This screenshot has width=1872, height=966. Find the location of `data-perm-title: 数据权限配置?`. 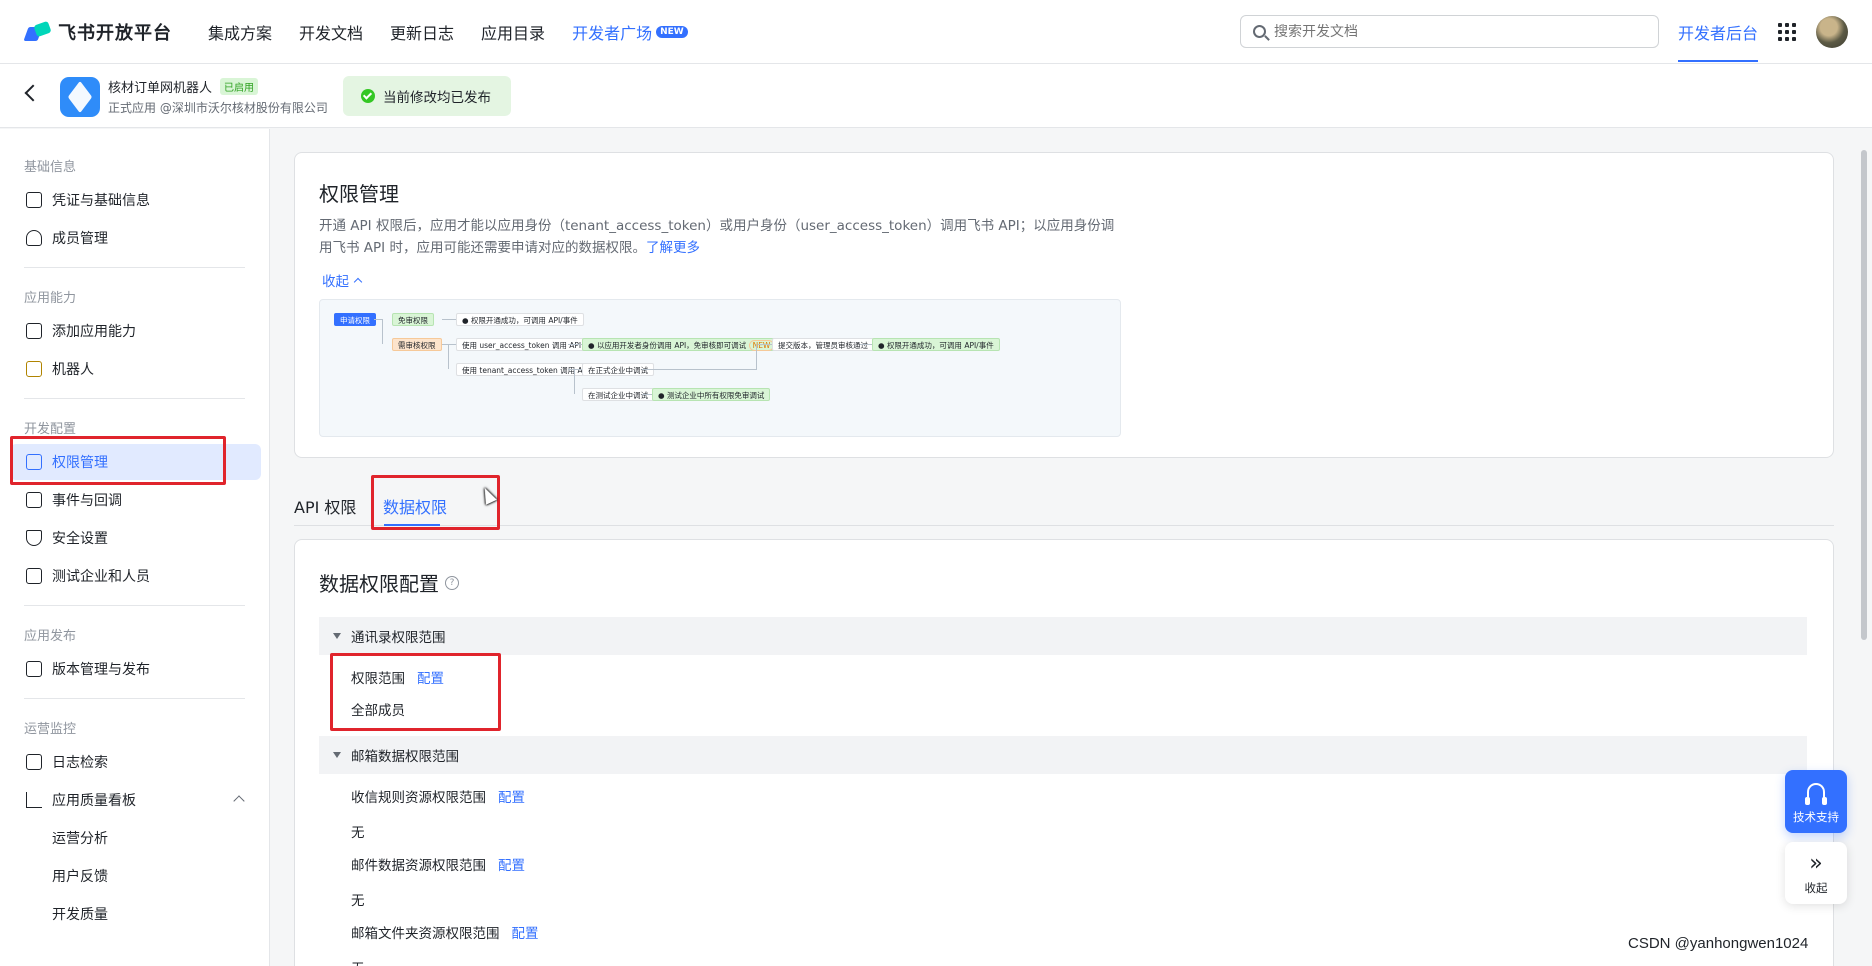

data-perm-title: 数据权限配置? is located at coordinates (389, 582).